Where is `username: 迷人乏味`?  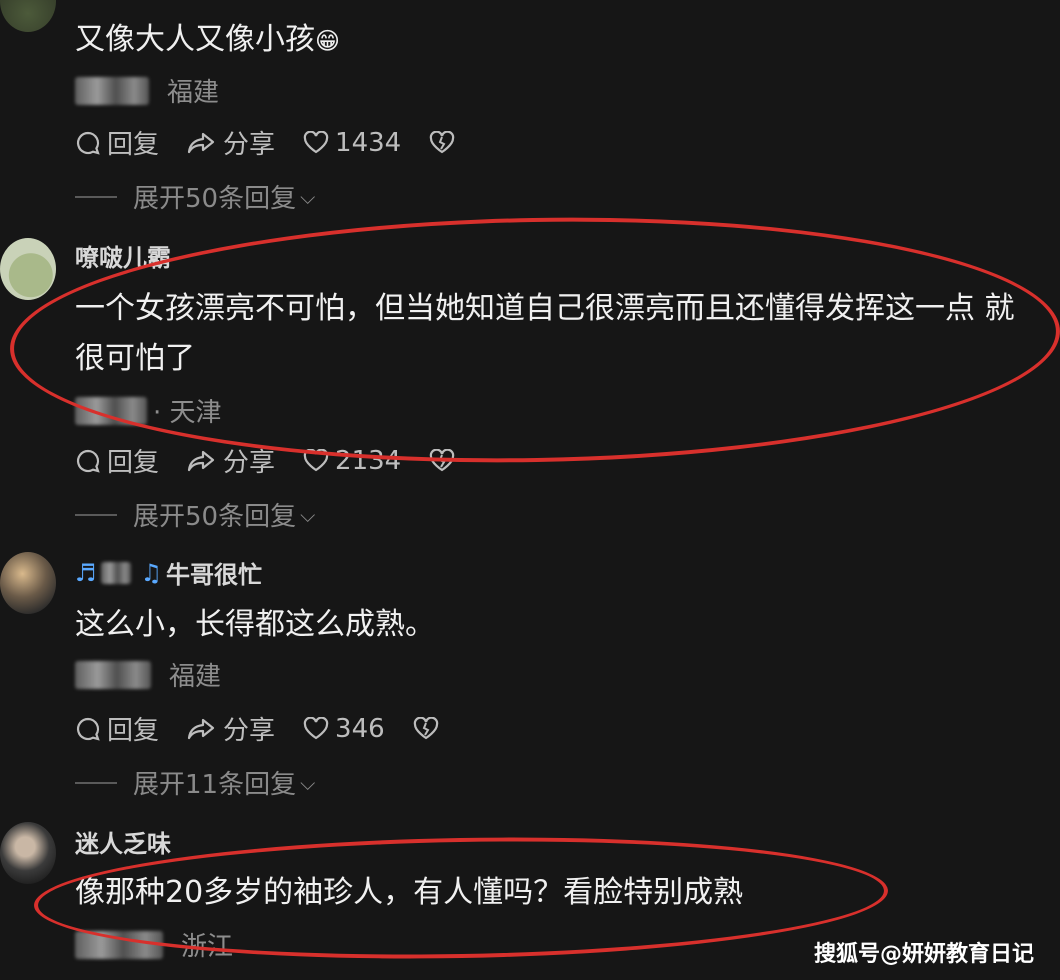 username: 迷人乏味 is located at coordinates (123, 841).